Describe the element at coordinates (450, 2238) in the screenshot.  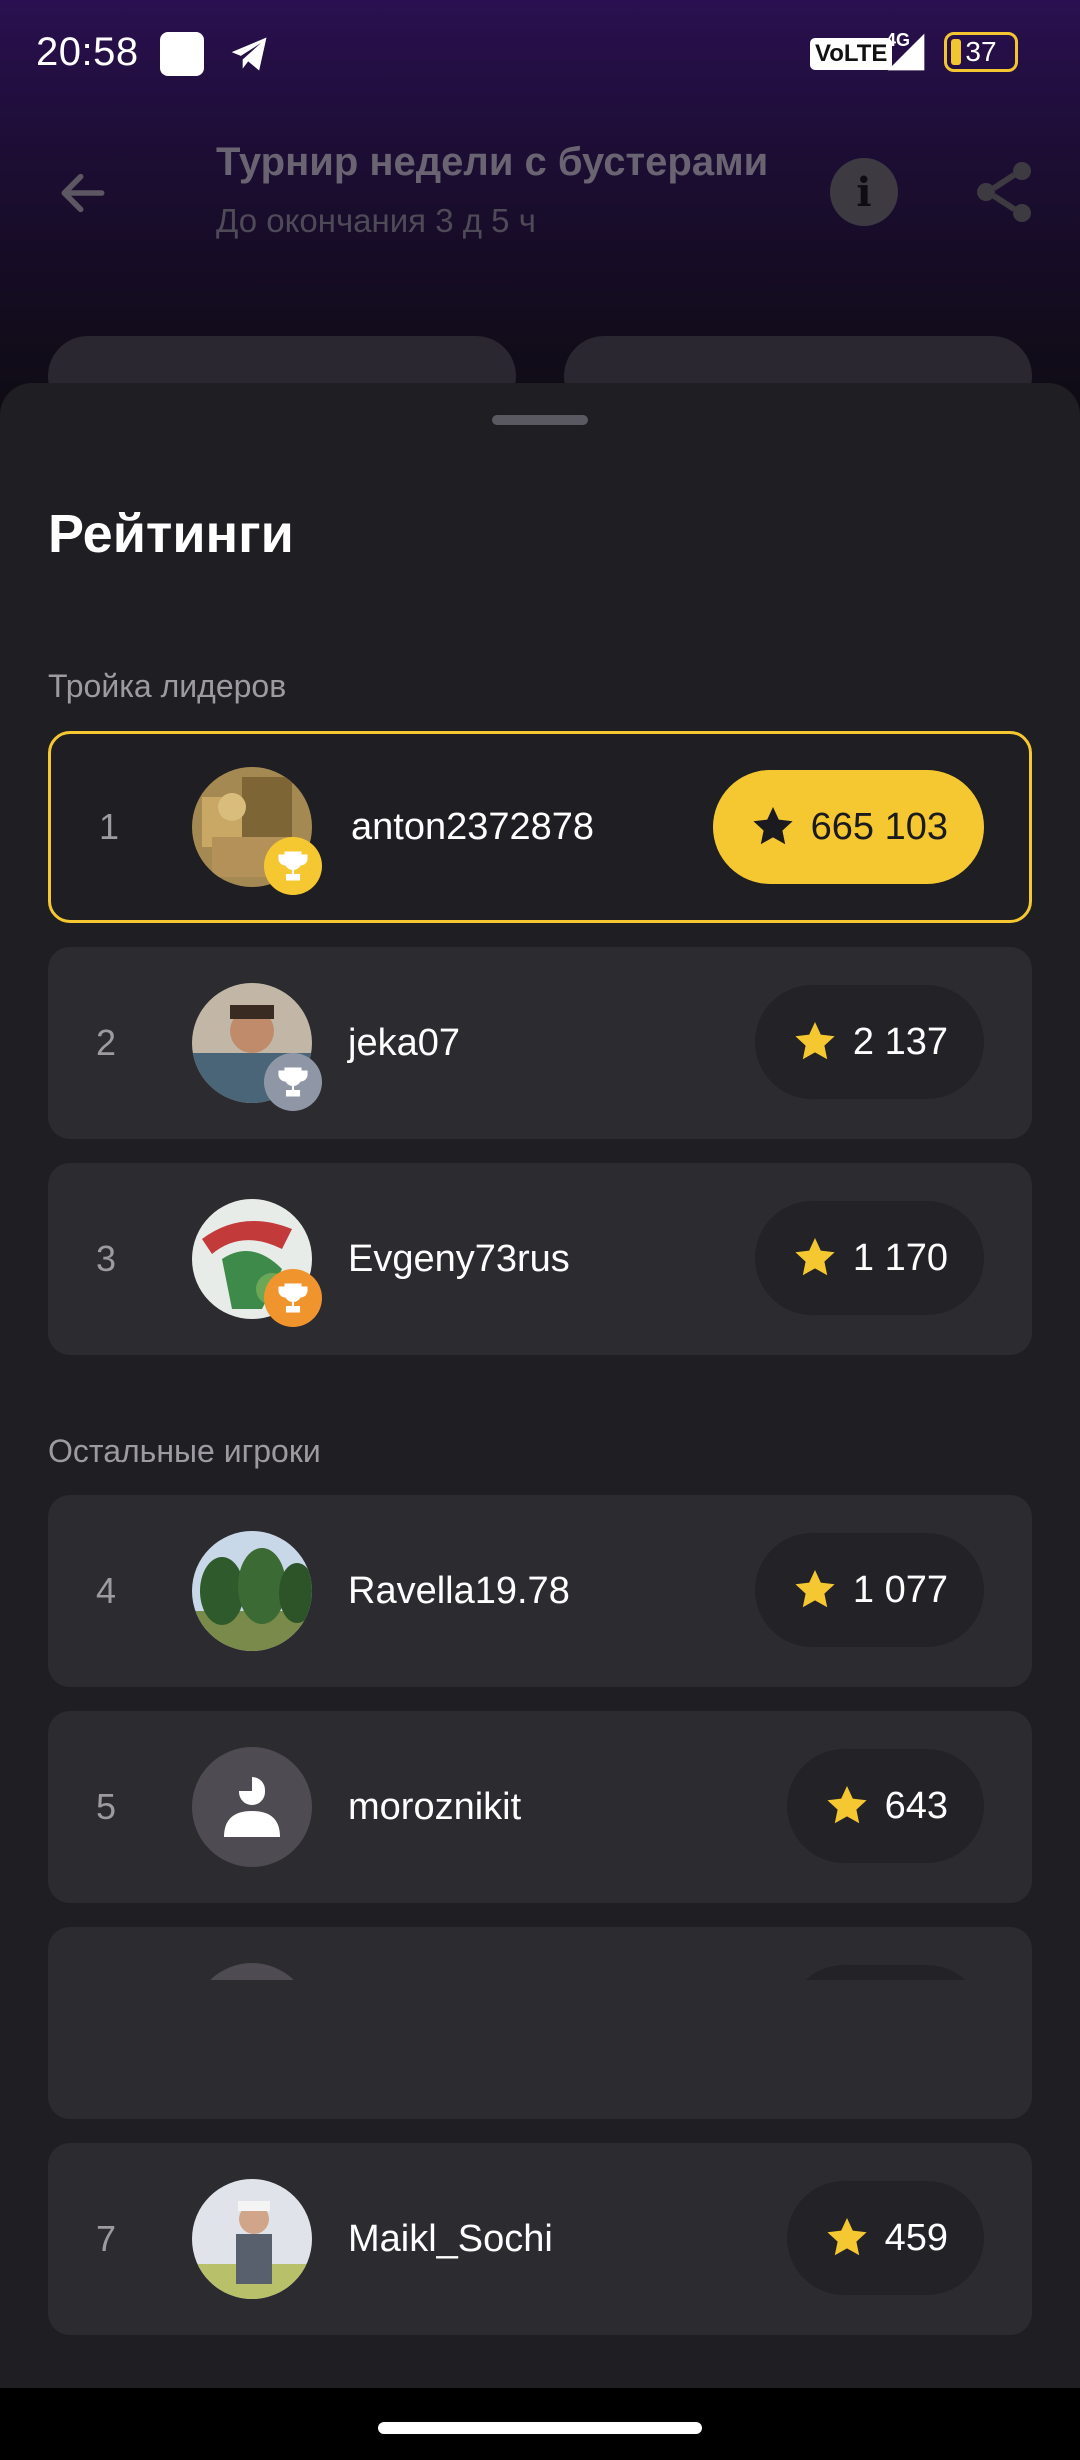
I see `username: Maikl_Sochi` at that location.